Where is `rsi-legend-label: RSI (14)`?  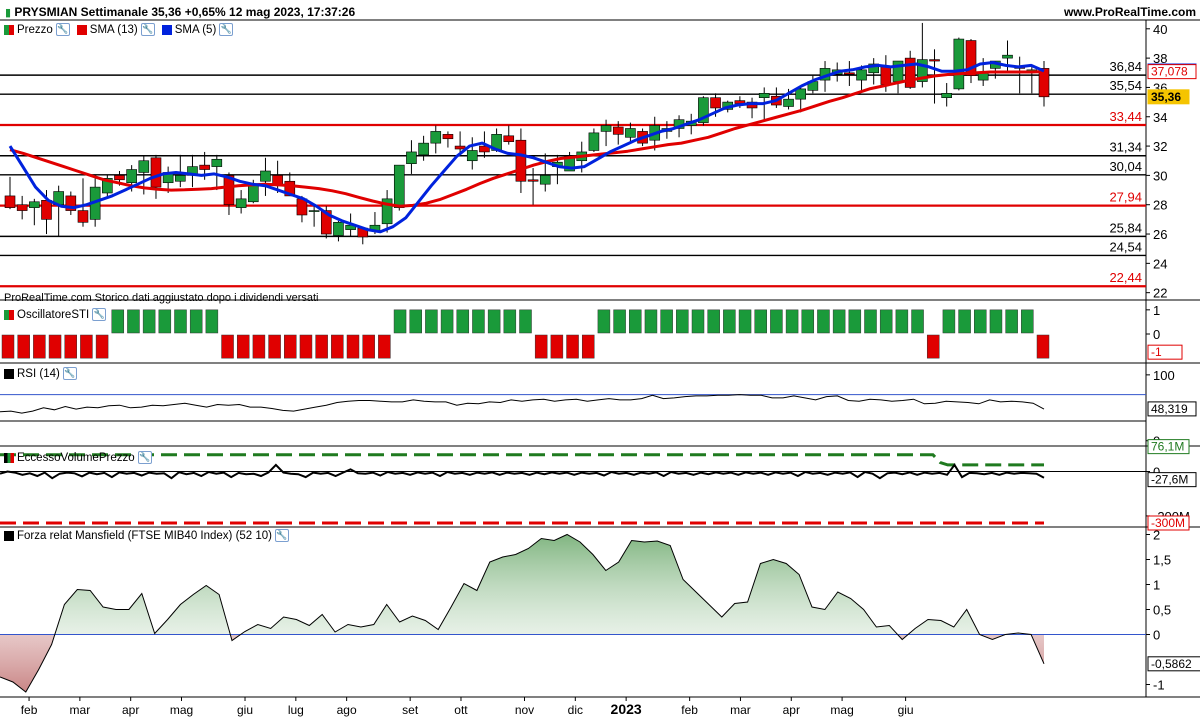 rsi-legend-label: RSI (14) is located at coordinates (38, 373).